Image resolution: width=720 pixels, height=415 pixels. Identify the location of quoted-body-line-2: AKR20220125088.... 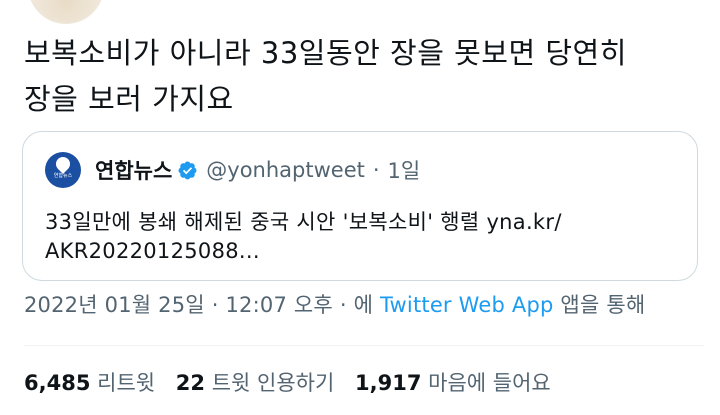
(152, 251).